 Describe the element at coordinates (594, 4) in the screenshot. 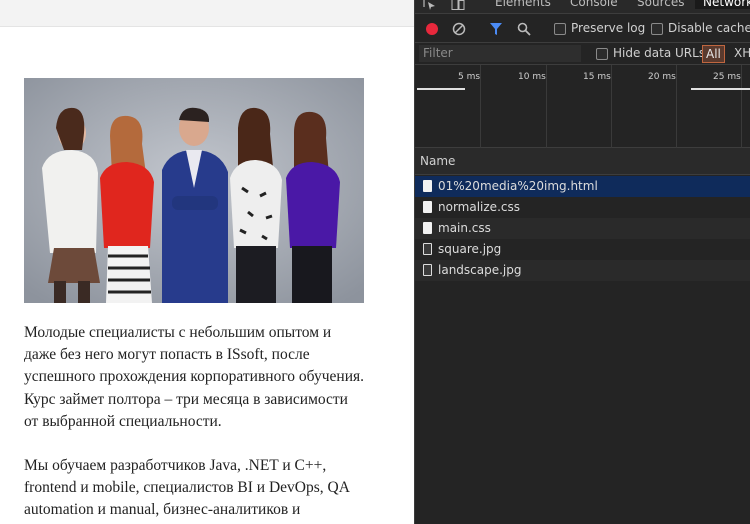

I see `tab-console: Console` at that location.